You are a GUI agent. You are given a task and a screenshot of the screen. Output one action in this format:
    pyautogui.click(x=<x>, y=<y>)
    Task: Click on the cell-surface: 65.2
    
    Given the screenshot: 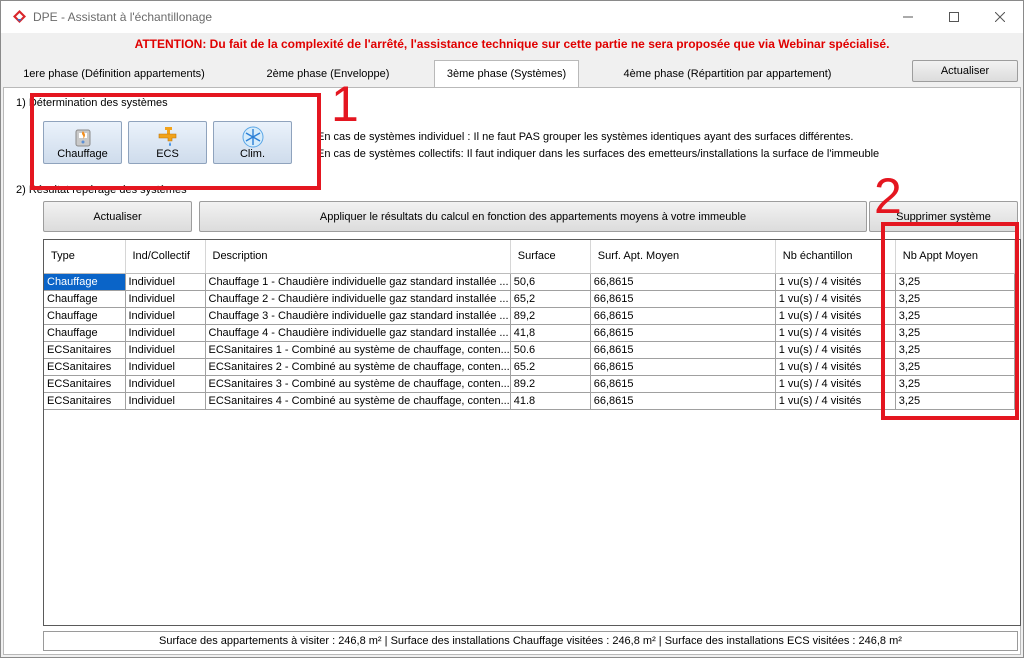 What is the action you would take?
    pyautogui.click(x=550, y=367)
    